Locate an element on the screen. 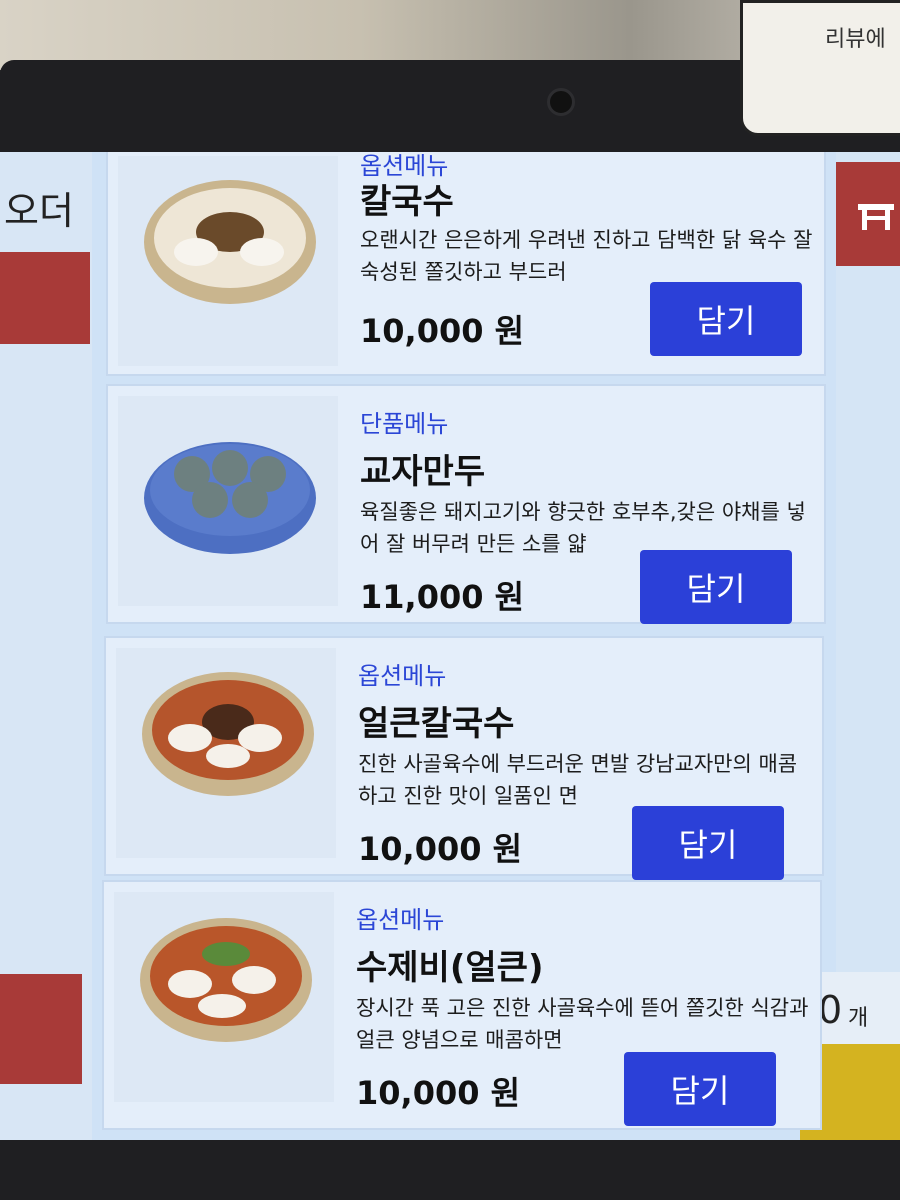  menu-name: 칼국수 is located at coordinates (407, 202).